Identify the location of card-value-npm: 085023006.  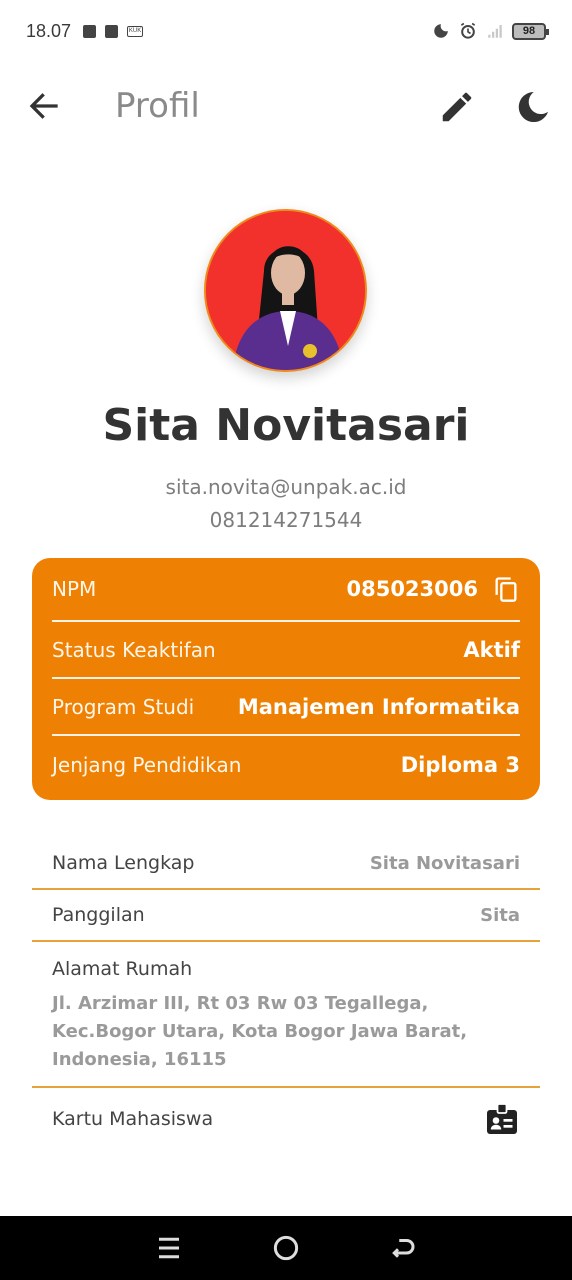
(433, 589).